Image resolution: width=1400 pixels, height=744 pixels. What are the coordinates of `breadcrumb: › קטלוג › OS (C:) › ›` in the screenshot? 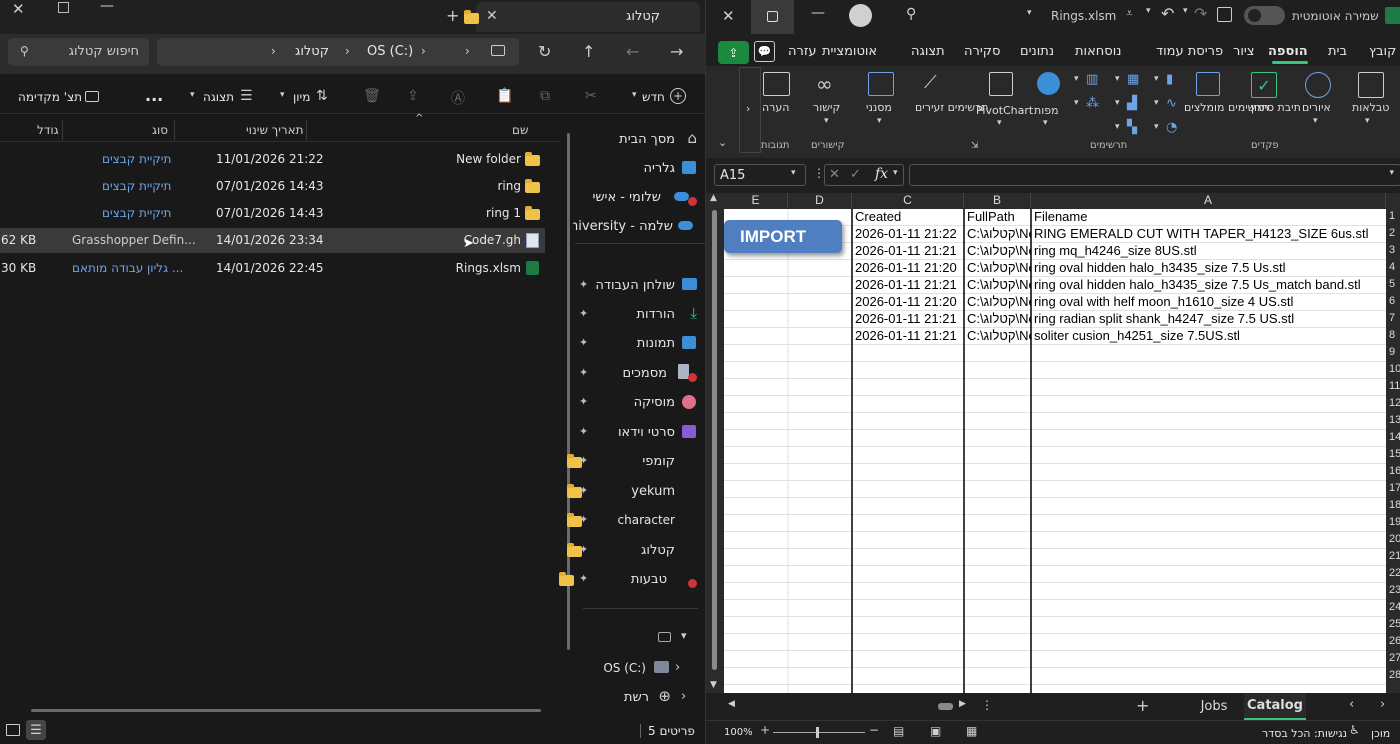 It's located at (338, 52).